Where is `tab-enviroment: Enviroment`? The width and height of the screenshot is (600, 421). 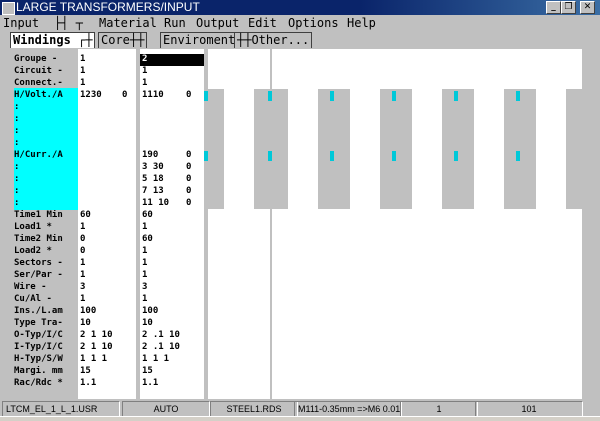 tab-enviroment: Enviroment is located at coordinates (199, 40).